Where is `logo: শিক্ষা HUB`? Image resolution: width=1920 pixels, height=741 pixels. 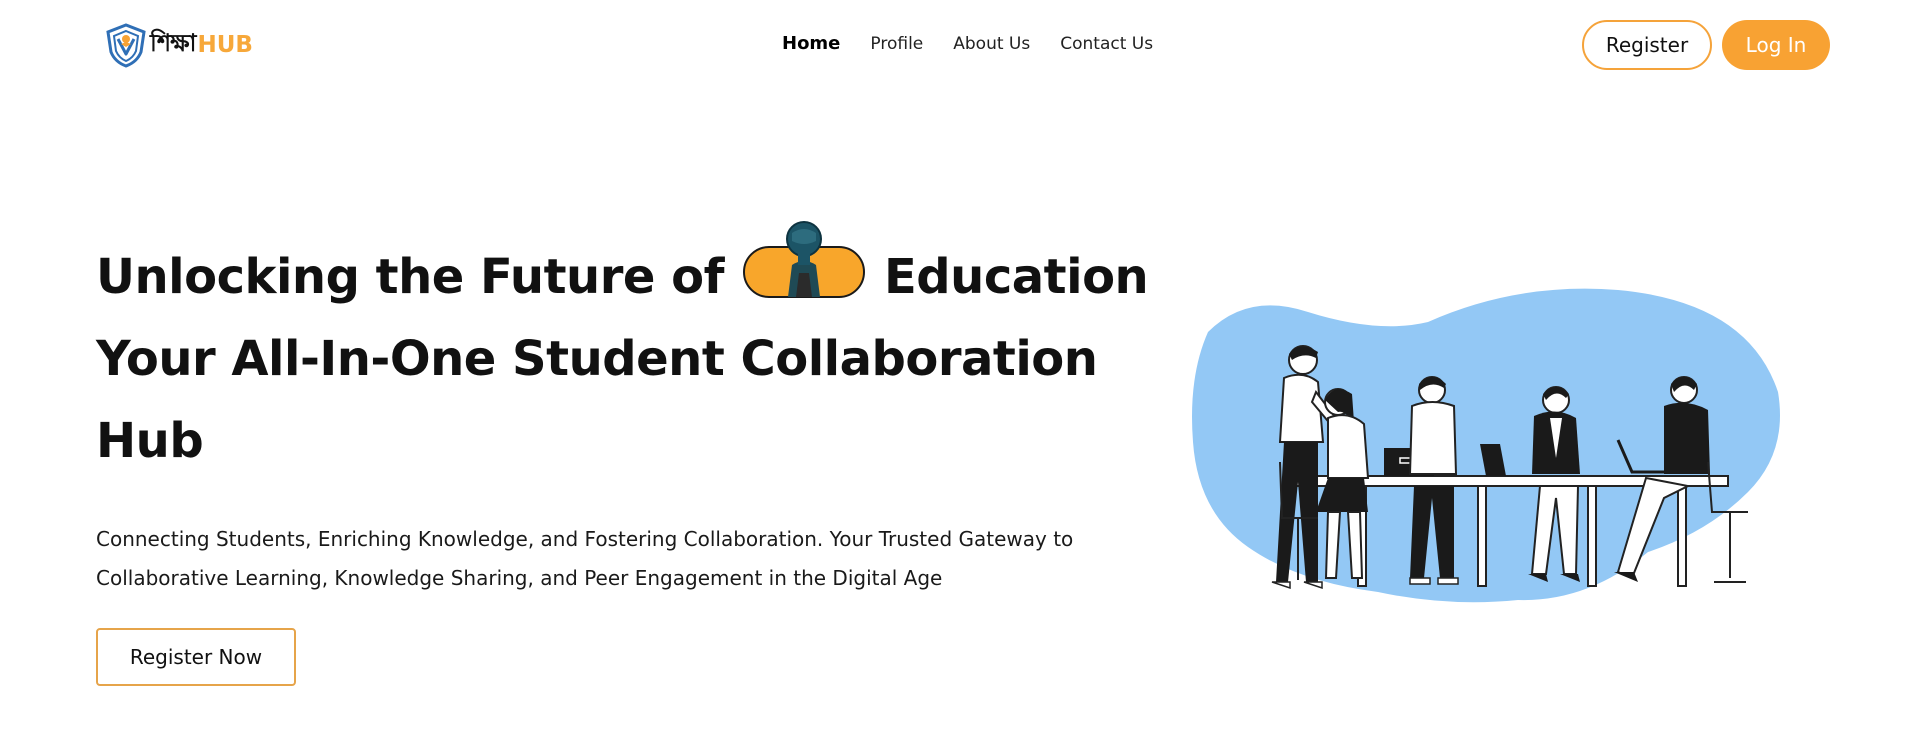
logo: শিক্ষা HUB is located at coordinates (178, 45).